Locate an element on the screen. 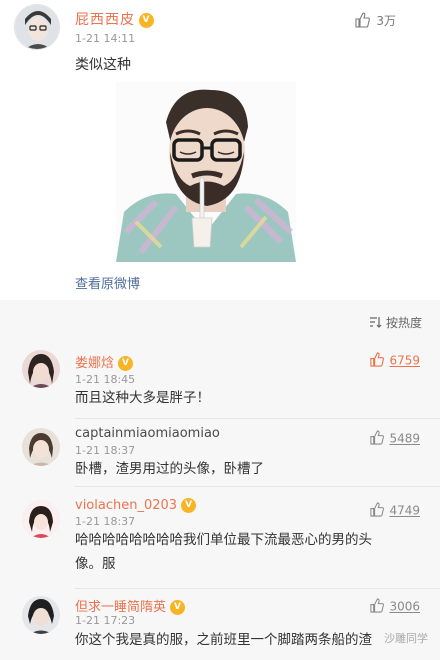 Image resolution: width=440 pixels, height=660 pixels. commenter-name-text: 娄娜焓 is located at coordinates (94, 363).